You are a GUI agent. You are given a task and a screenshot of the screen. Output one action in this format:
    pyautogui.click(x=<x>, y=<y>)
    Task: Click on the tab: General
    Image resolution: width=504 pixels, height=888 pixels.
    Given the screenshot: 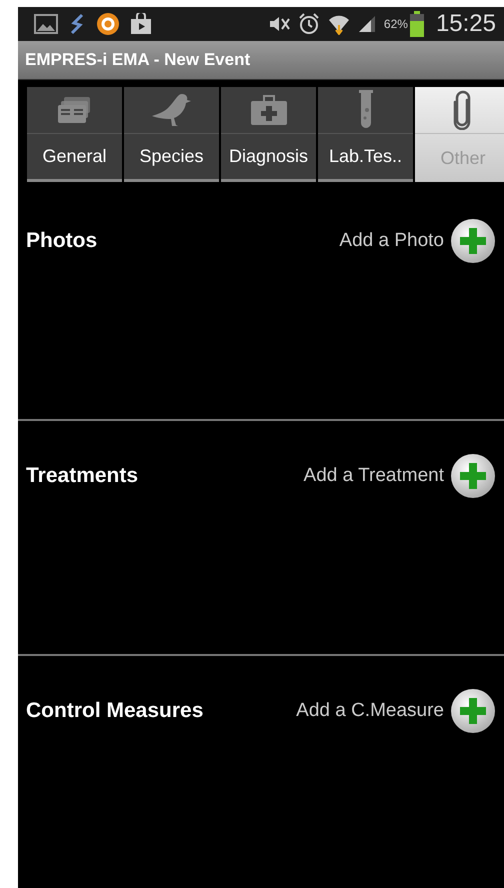 What is the action you would take?
    pyautogui.click(x=74, y=134)
    